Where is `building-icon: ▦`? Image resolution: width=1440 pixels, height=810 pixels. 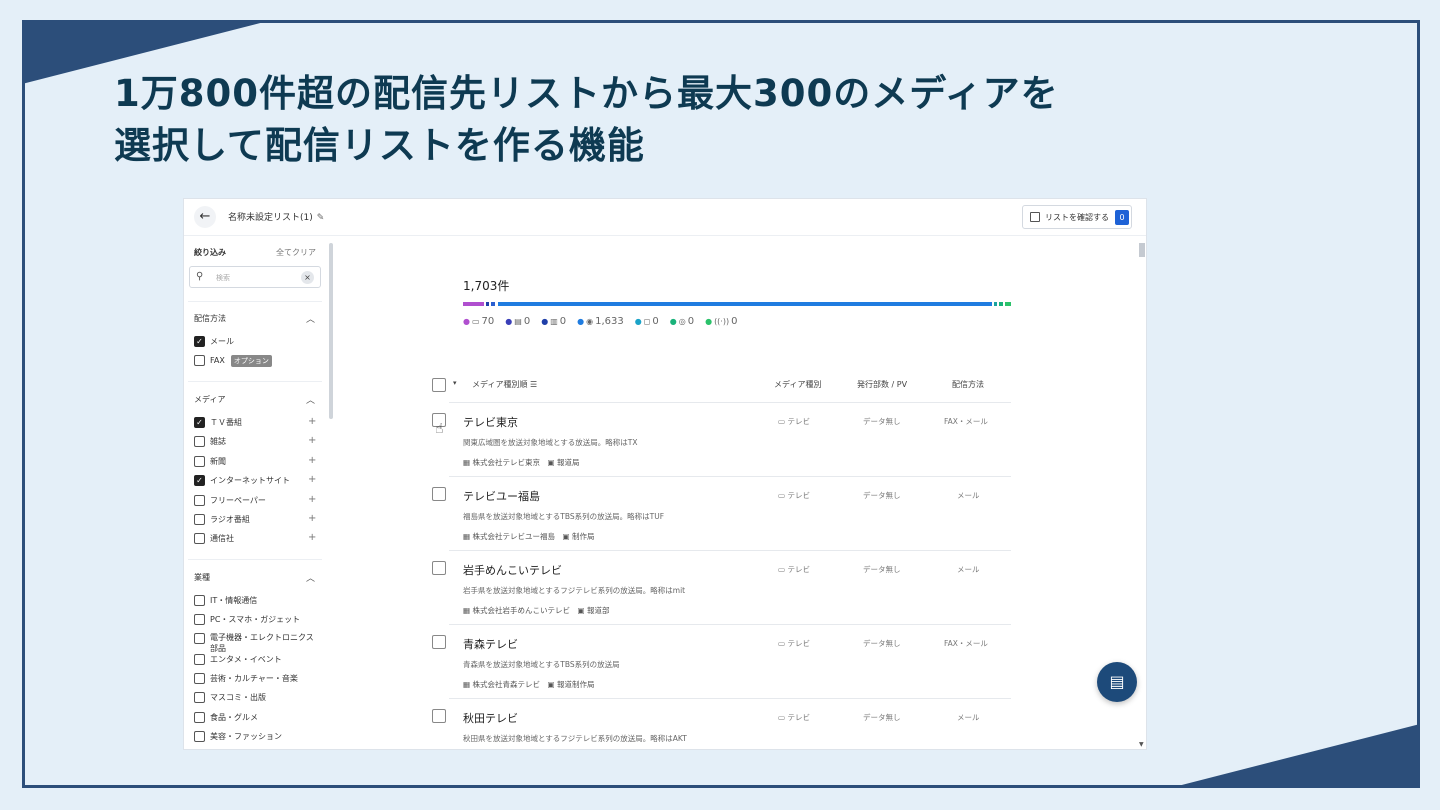 building-icon: ▦ is located at coordinates (467, 610).